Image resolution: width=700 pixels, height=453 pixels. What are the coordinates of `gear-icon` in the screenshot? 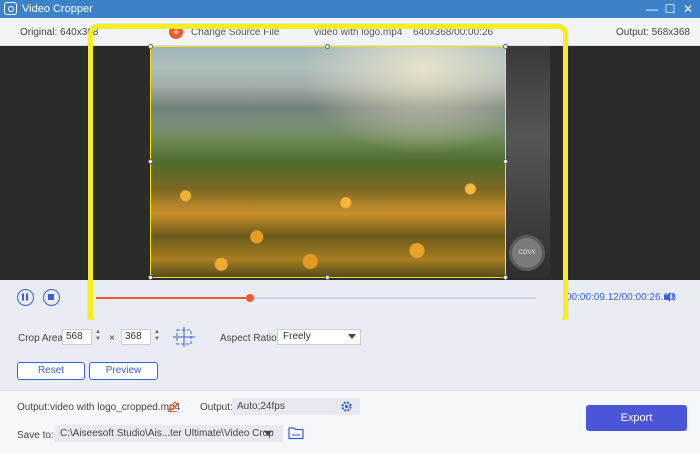 It's located at (346, 408).